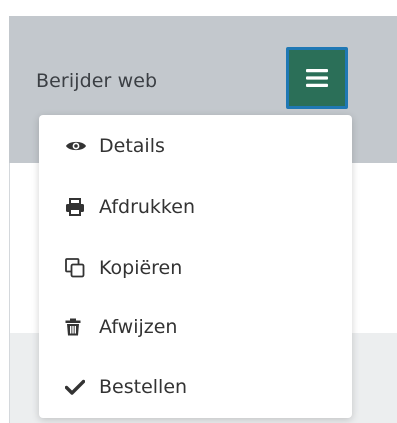  What do you see at coordinates (195, 387) in the screenshot?
I see `menu-item-bestellen: Bestellen` at bounding box center [195, 387].